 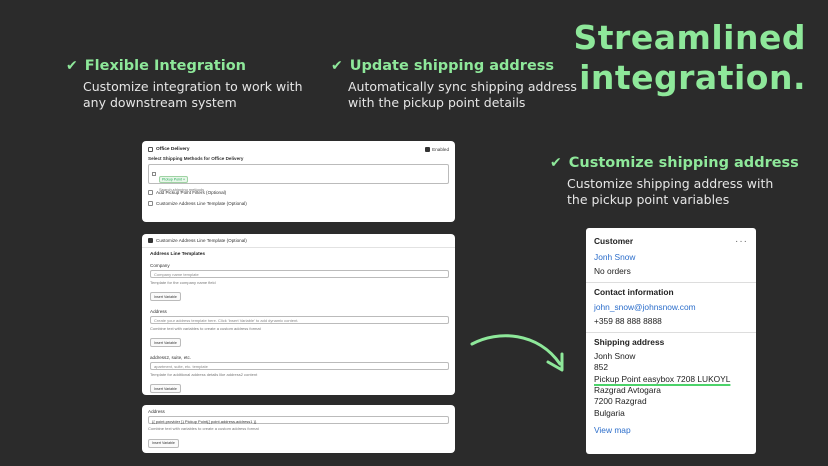 What do you see at coordinates (629, 341) in the screenshot?
I see `shipping-title: Shipping address` at bounding box center [629, 341].